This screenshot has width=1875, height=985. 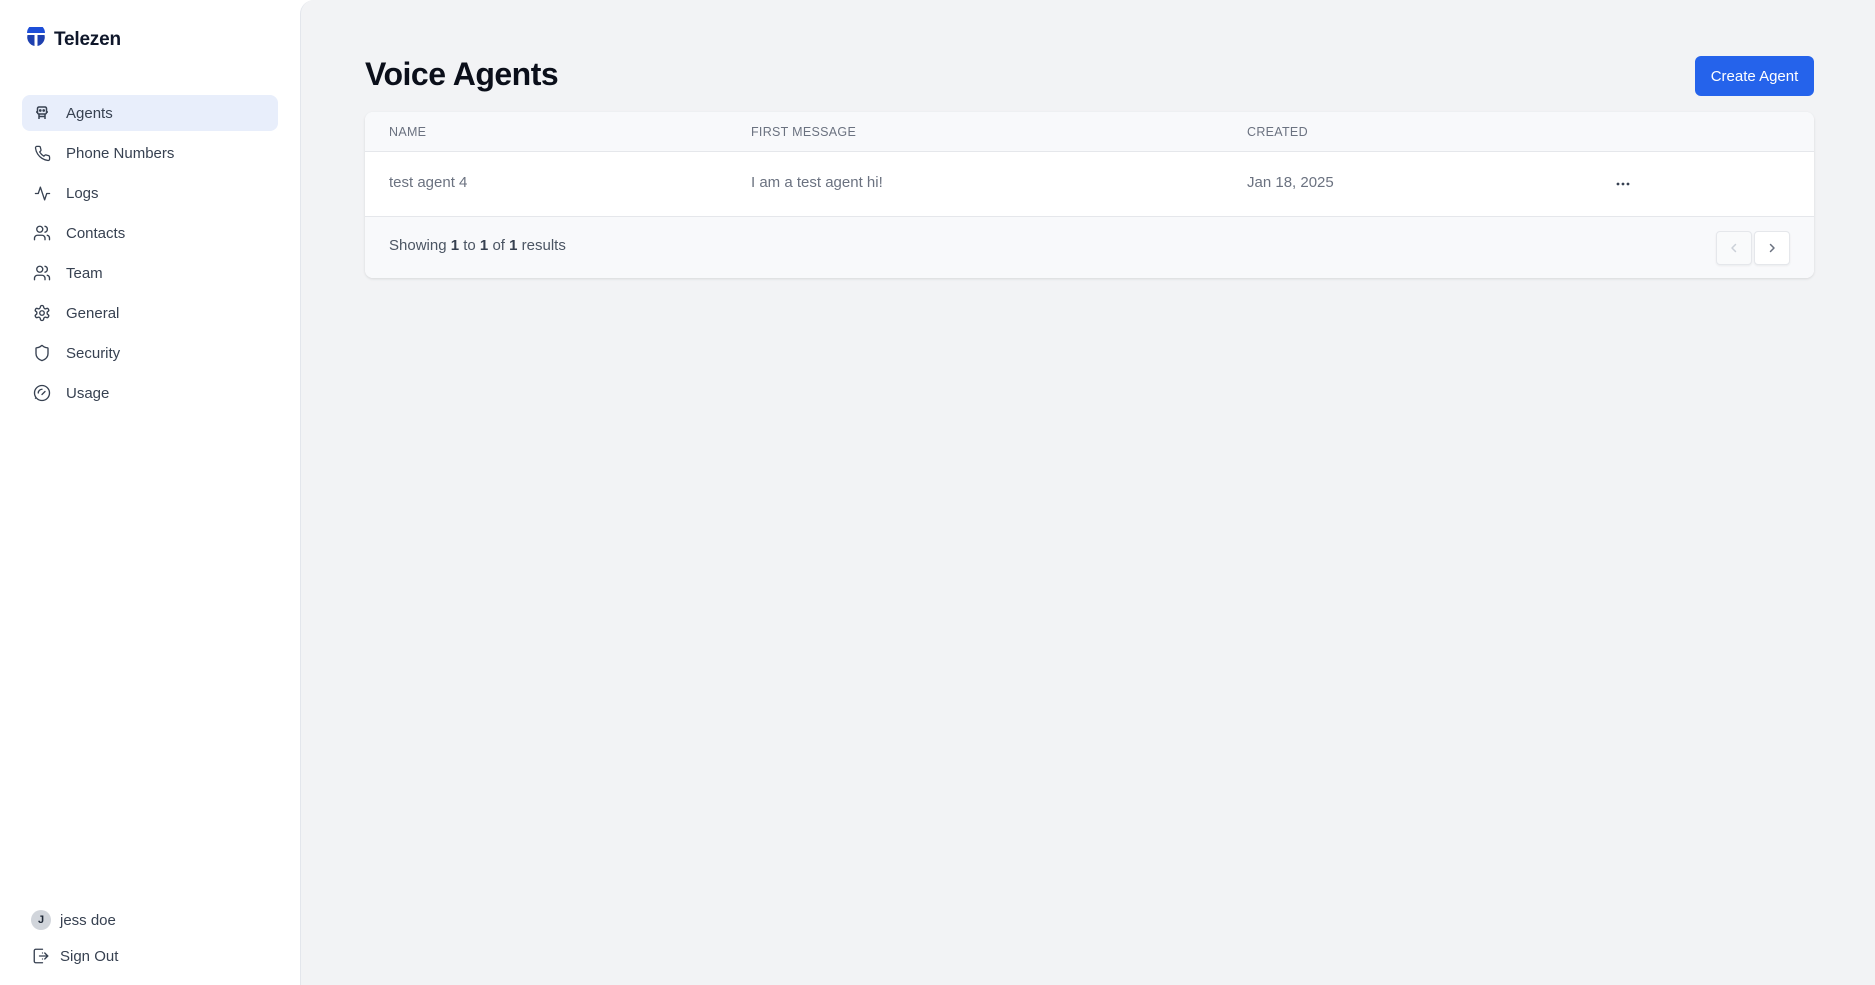 I want to click on brand-name: Telezen, so click(x=87, y=39).